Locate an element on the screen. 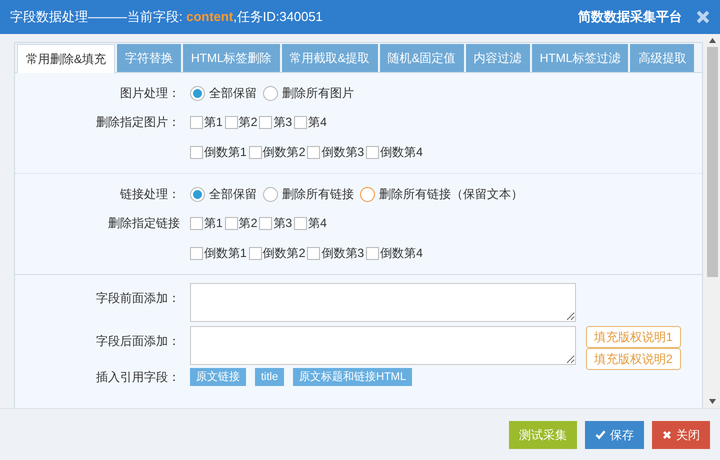  field-label: 字段后面添加： is located at coordinates (138, 341).